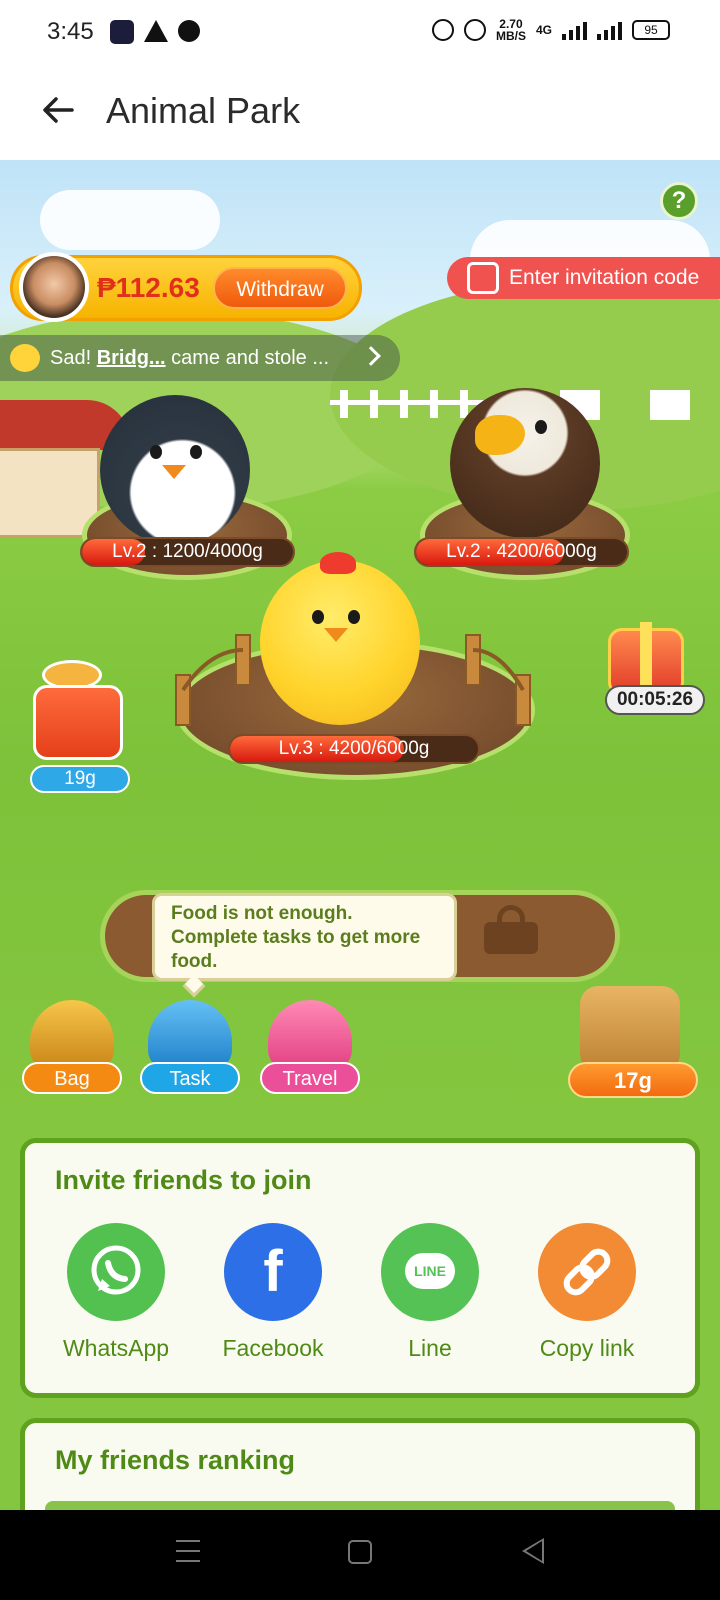 The width and height of the screenshot is (720, 1600). What do you see at coordinates (174, 472) in the screenshot?
I see `penguin-beak` at bounding box center [174, 472].